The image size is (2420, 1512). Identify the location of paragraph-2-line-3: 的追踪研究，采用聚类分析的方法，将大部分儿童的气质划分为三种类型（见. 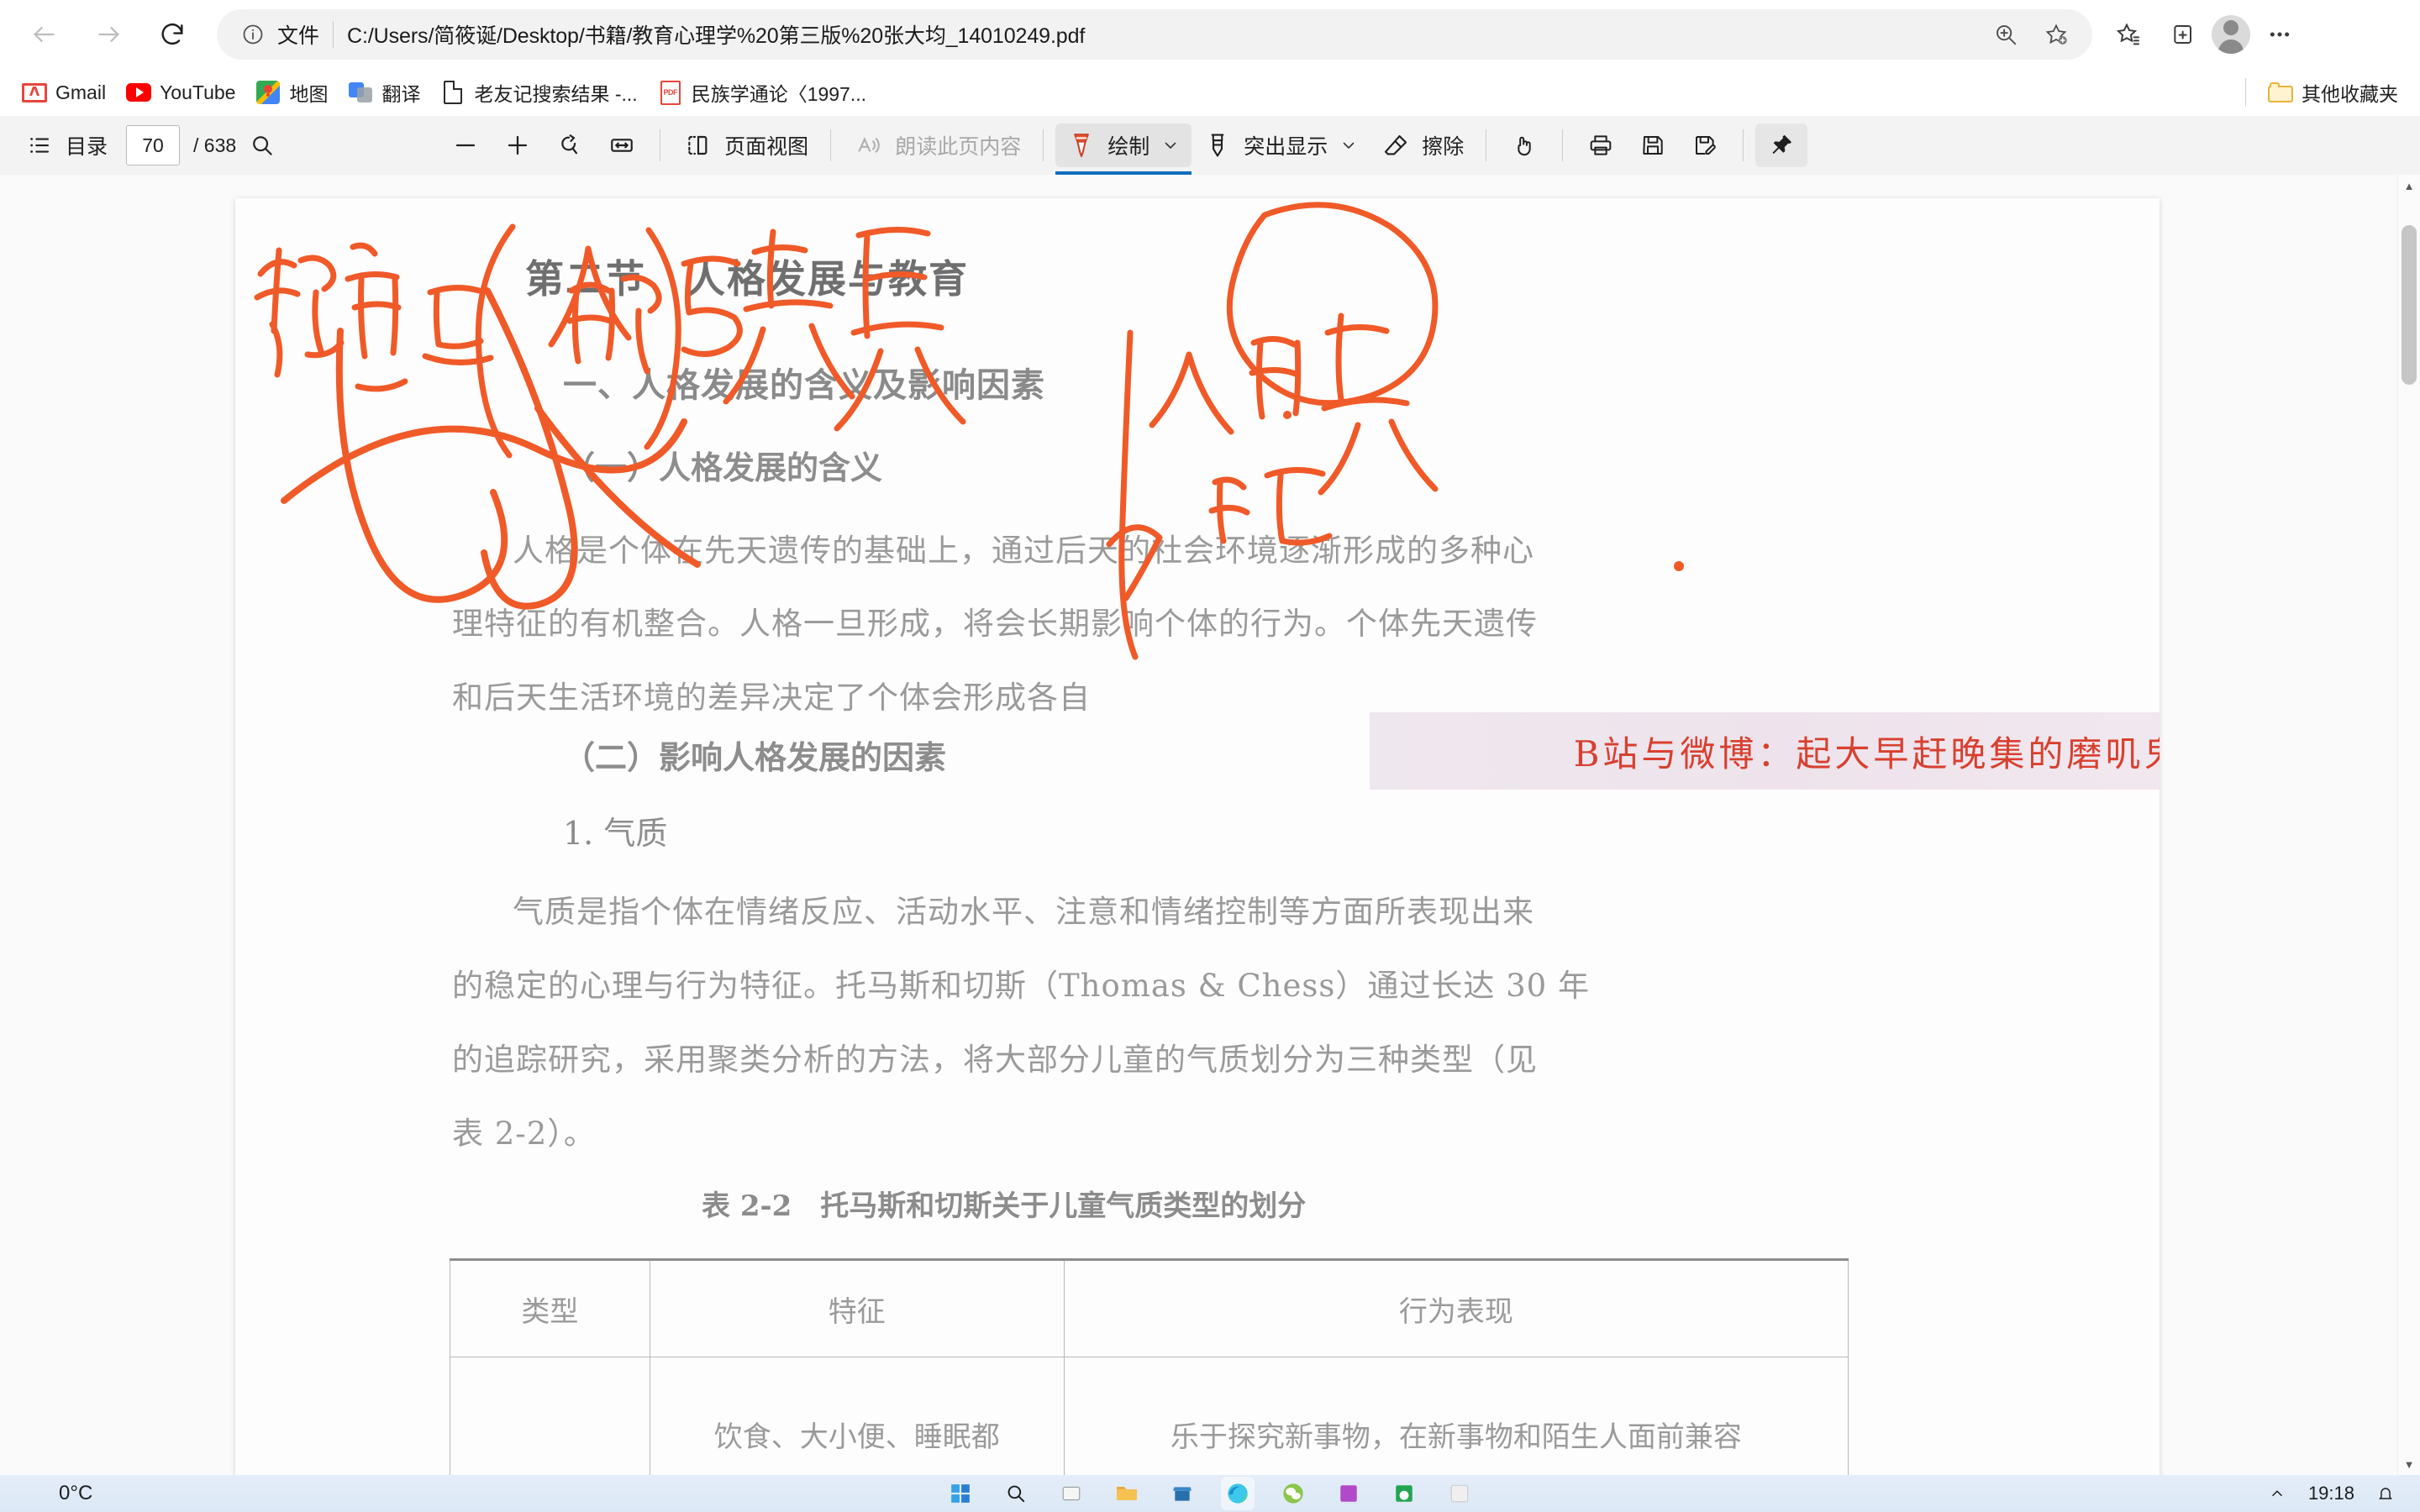
(995, 1060).